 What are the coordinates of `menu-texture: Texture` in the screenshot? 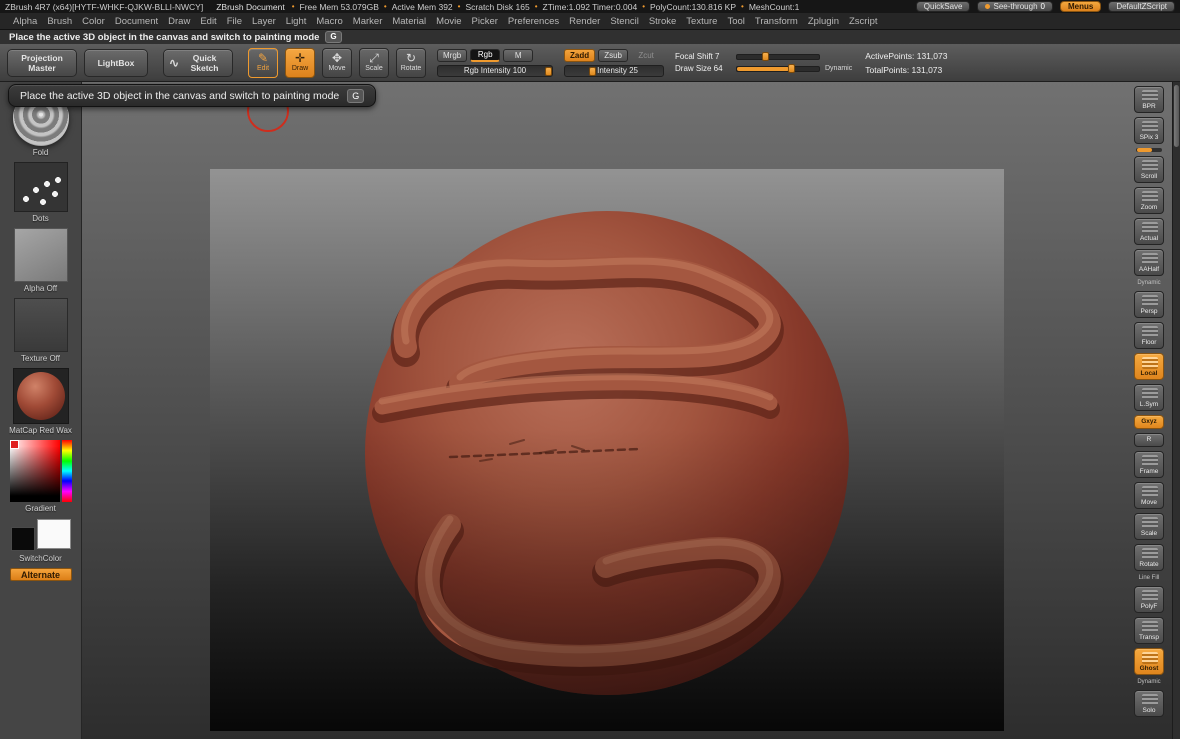 It's located at (701, 21).